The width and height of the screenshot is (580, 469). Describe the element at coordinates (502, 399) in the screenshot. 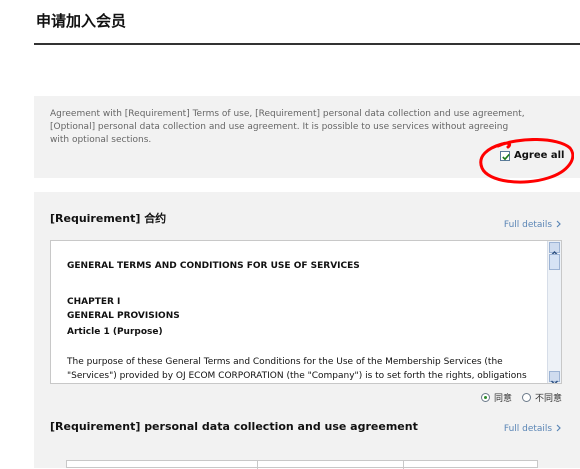

I see `radio-agree-label: 同意` at that location.